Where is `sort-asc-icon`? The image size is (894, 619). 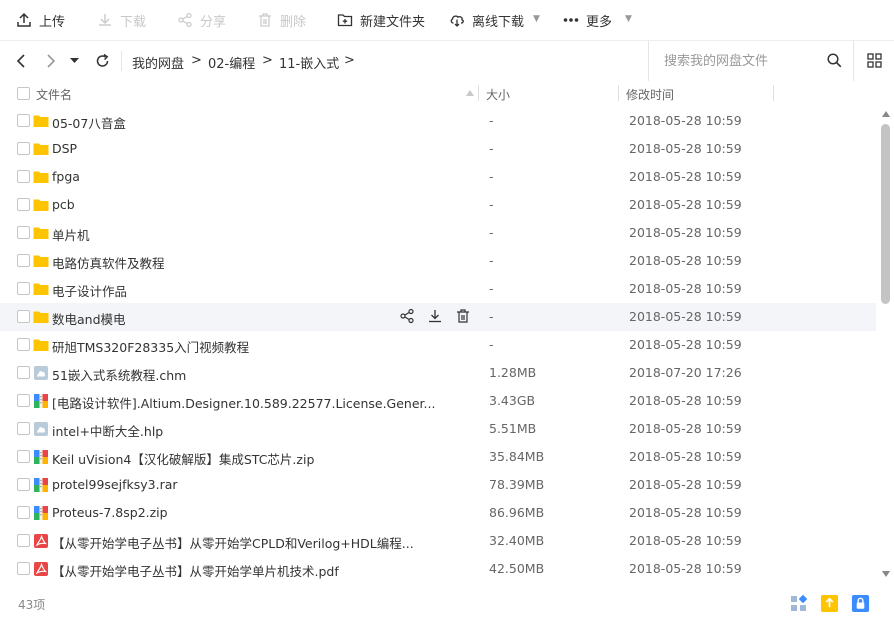
sort-asc-icon is located at coordinates (470, 93).